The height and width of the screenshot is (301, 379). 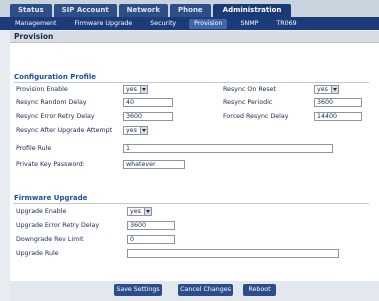 I want to click on tab-sip-account: SIP Account, so click(x=85, y=10).